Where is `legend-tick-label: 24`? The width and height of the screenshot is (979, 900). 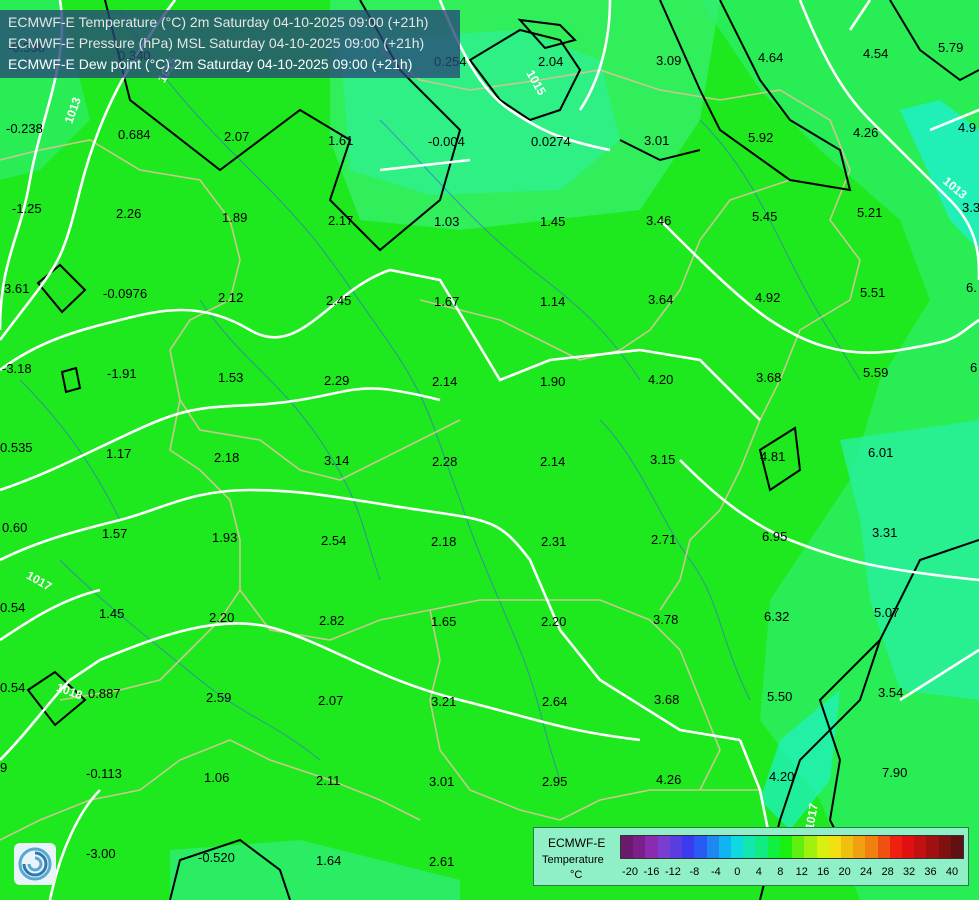 legend-tick-label: 24 is located at coordinates (866, 872).